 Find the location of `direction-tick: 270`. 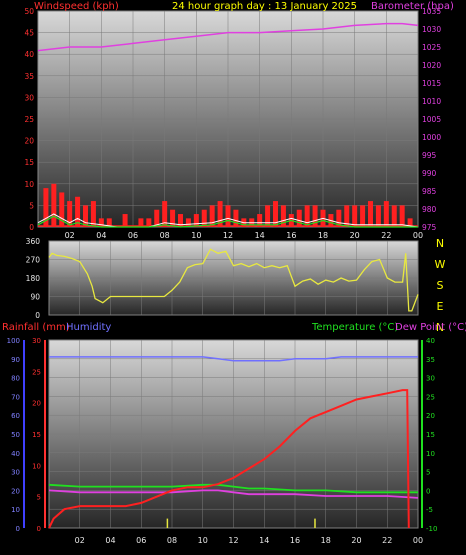

direction-tick: 270 is located at coordinates (33, 260).